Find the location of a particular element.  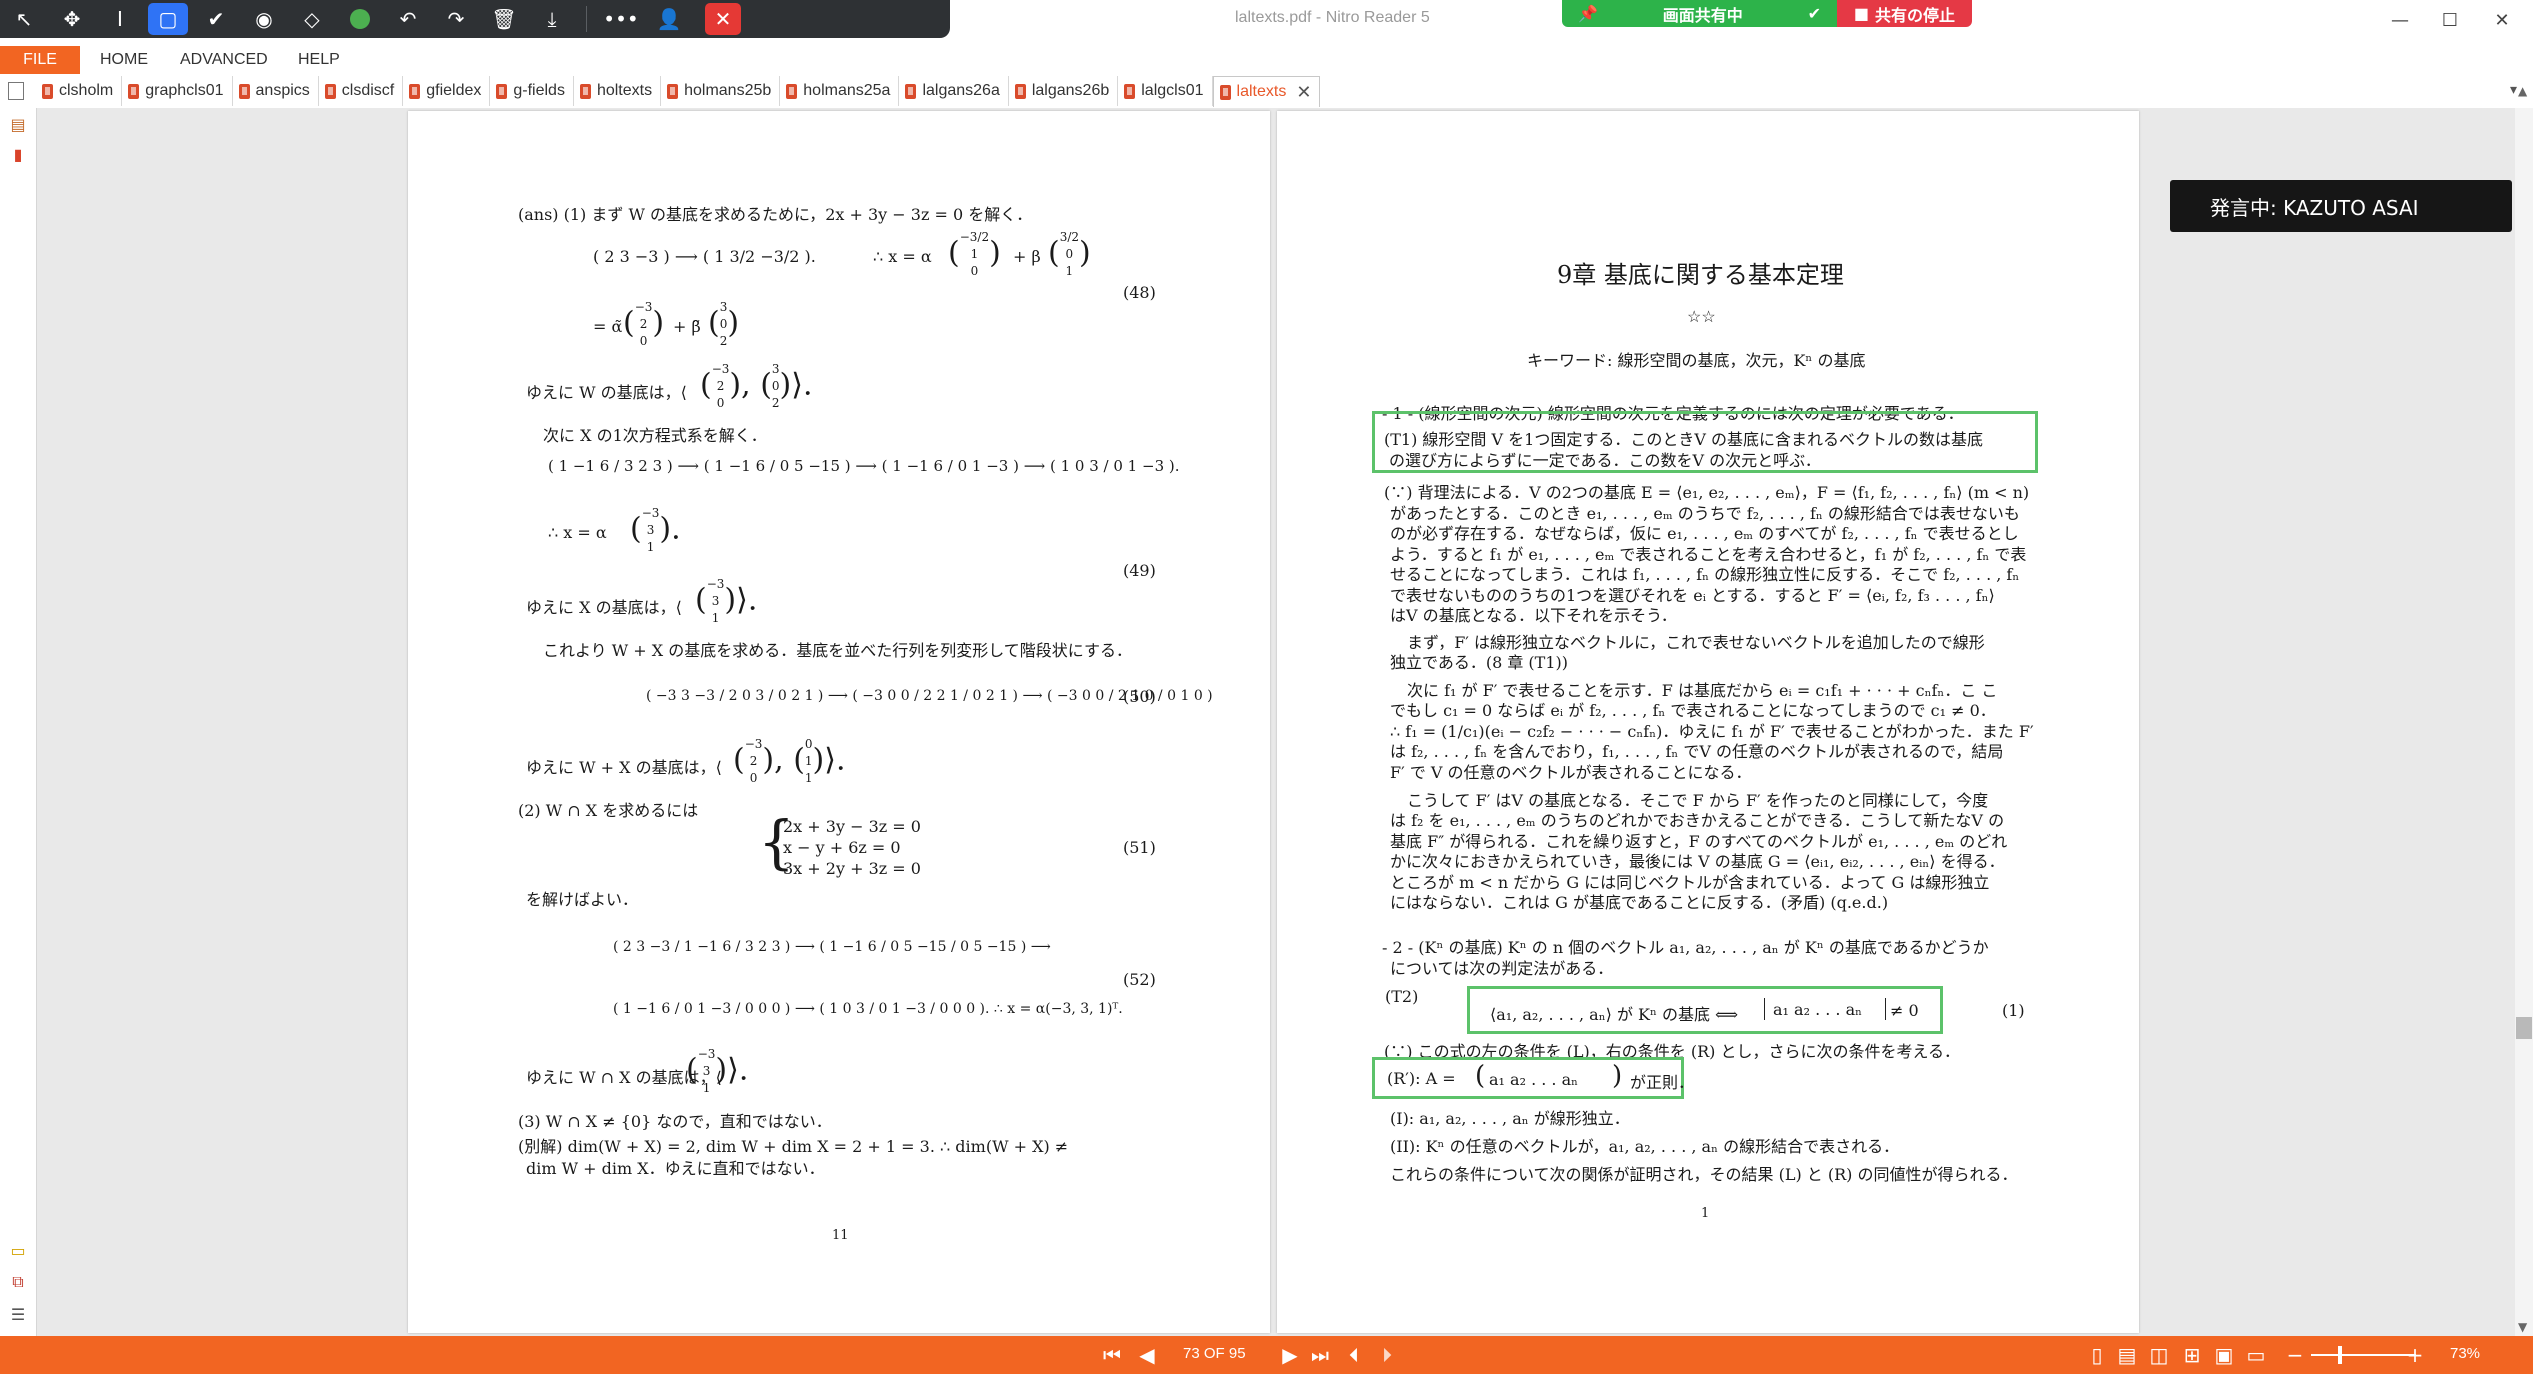

undo-icon: ↶ is located at coordinates (408, 19).